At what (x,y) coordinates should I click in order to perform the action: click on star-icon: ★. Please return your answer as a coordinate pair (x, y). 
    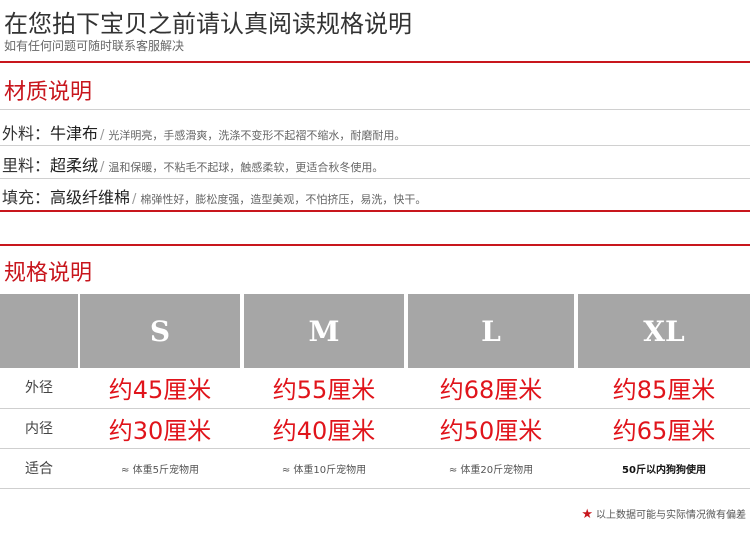
    Looking at the image, I should click on (587, 514).